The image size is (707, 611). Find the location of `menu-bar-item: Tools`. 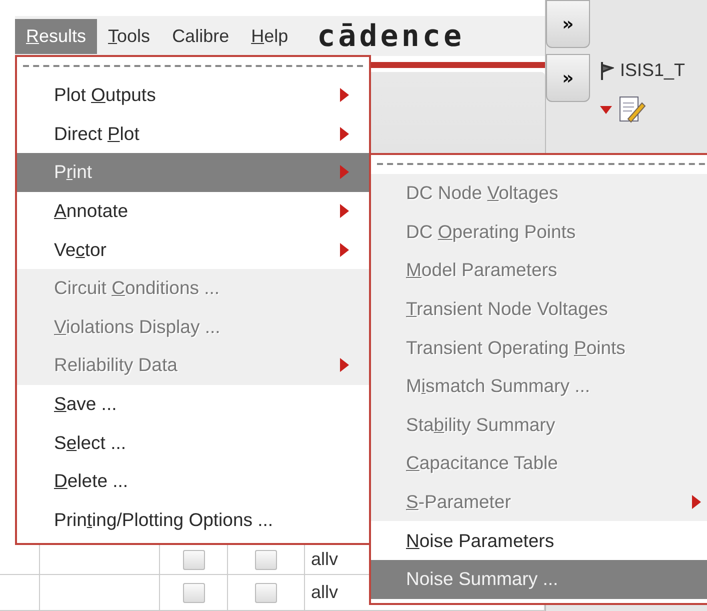

menu-bar-item: Tools is located at coordinates (129, 36).